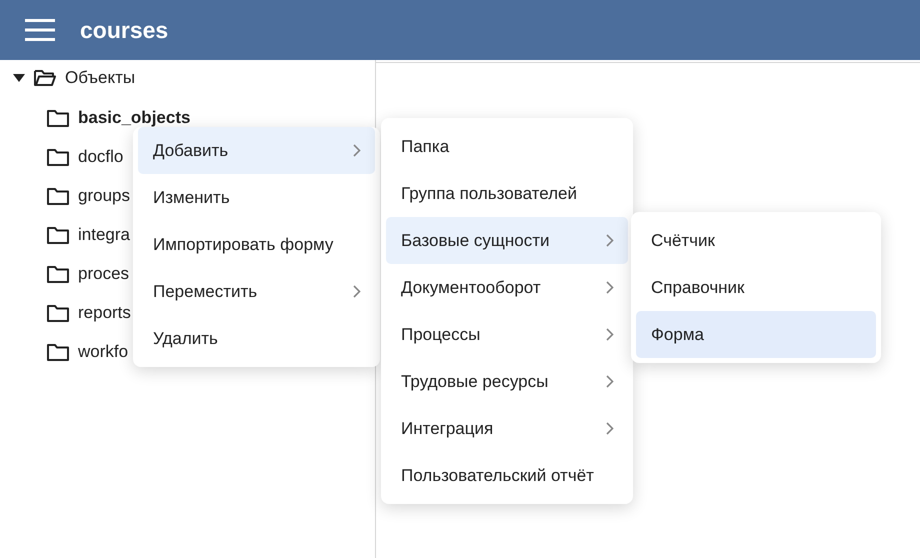 This screenshot has width=920, height=558. I want to click on menu-item: Папка, so click(507, 146).